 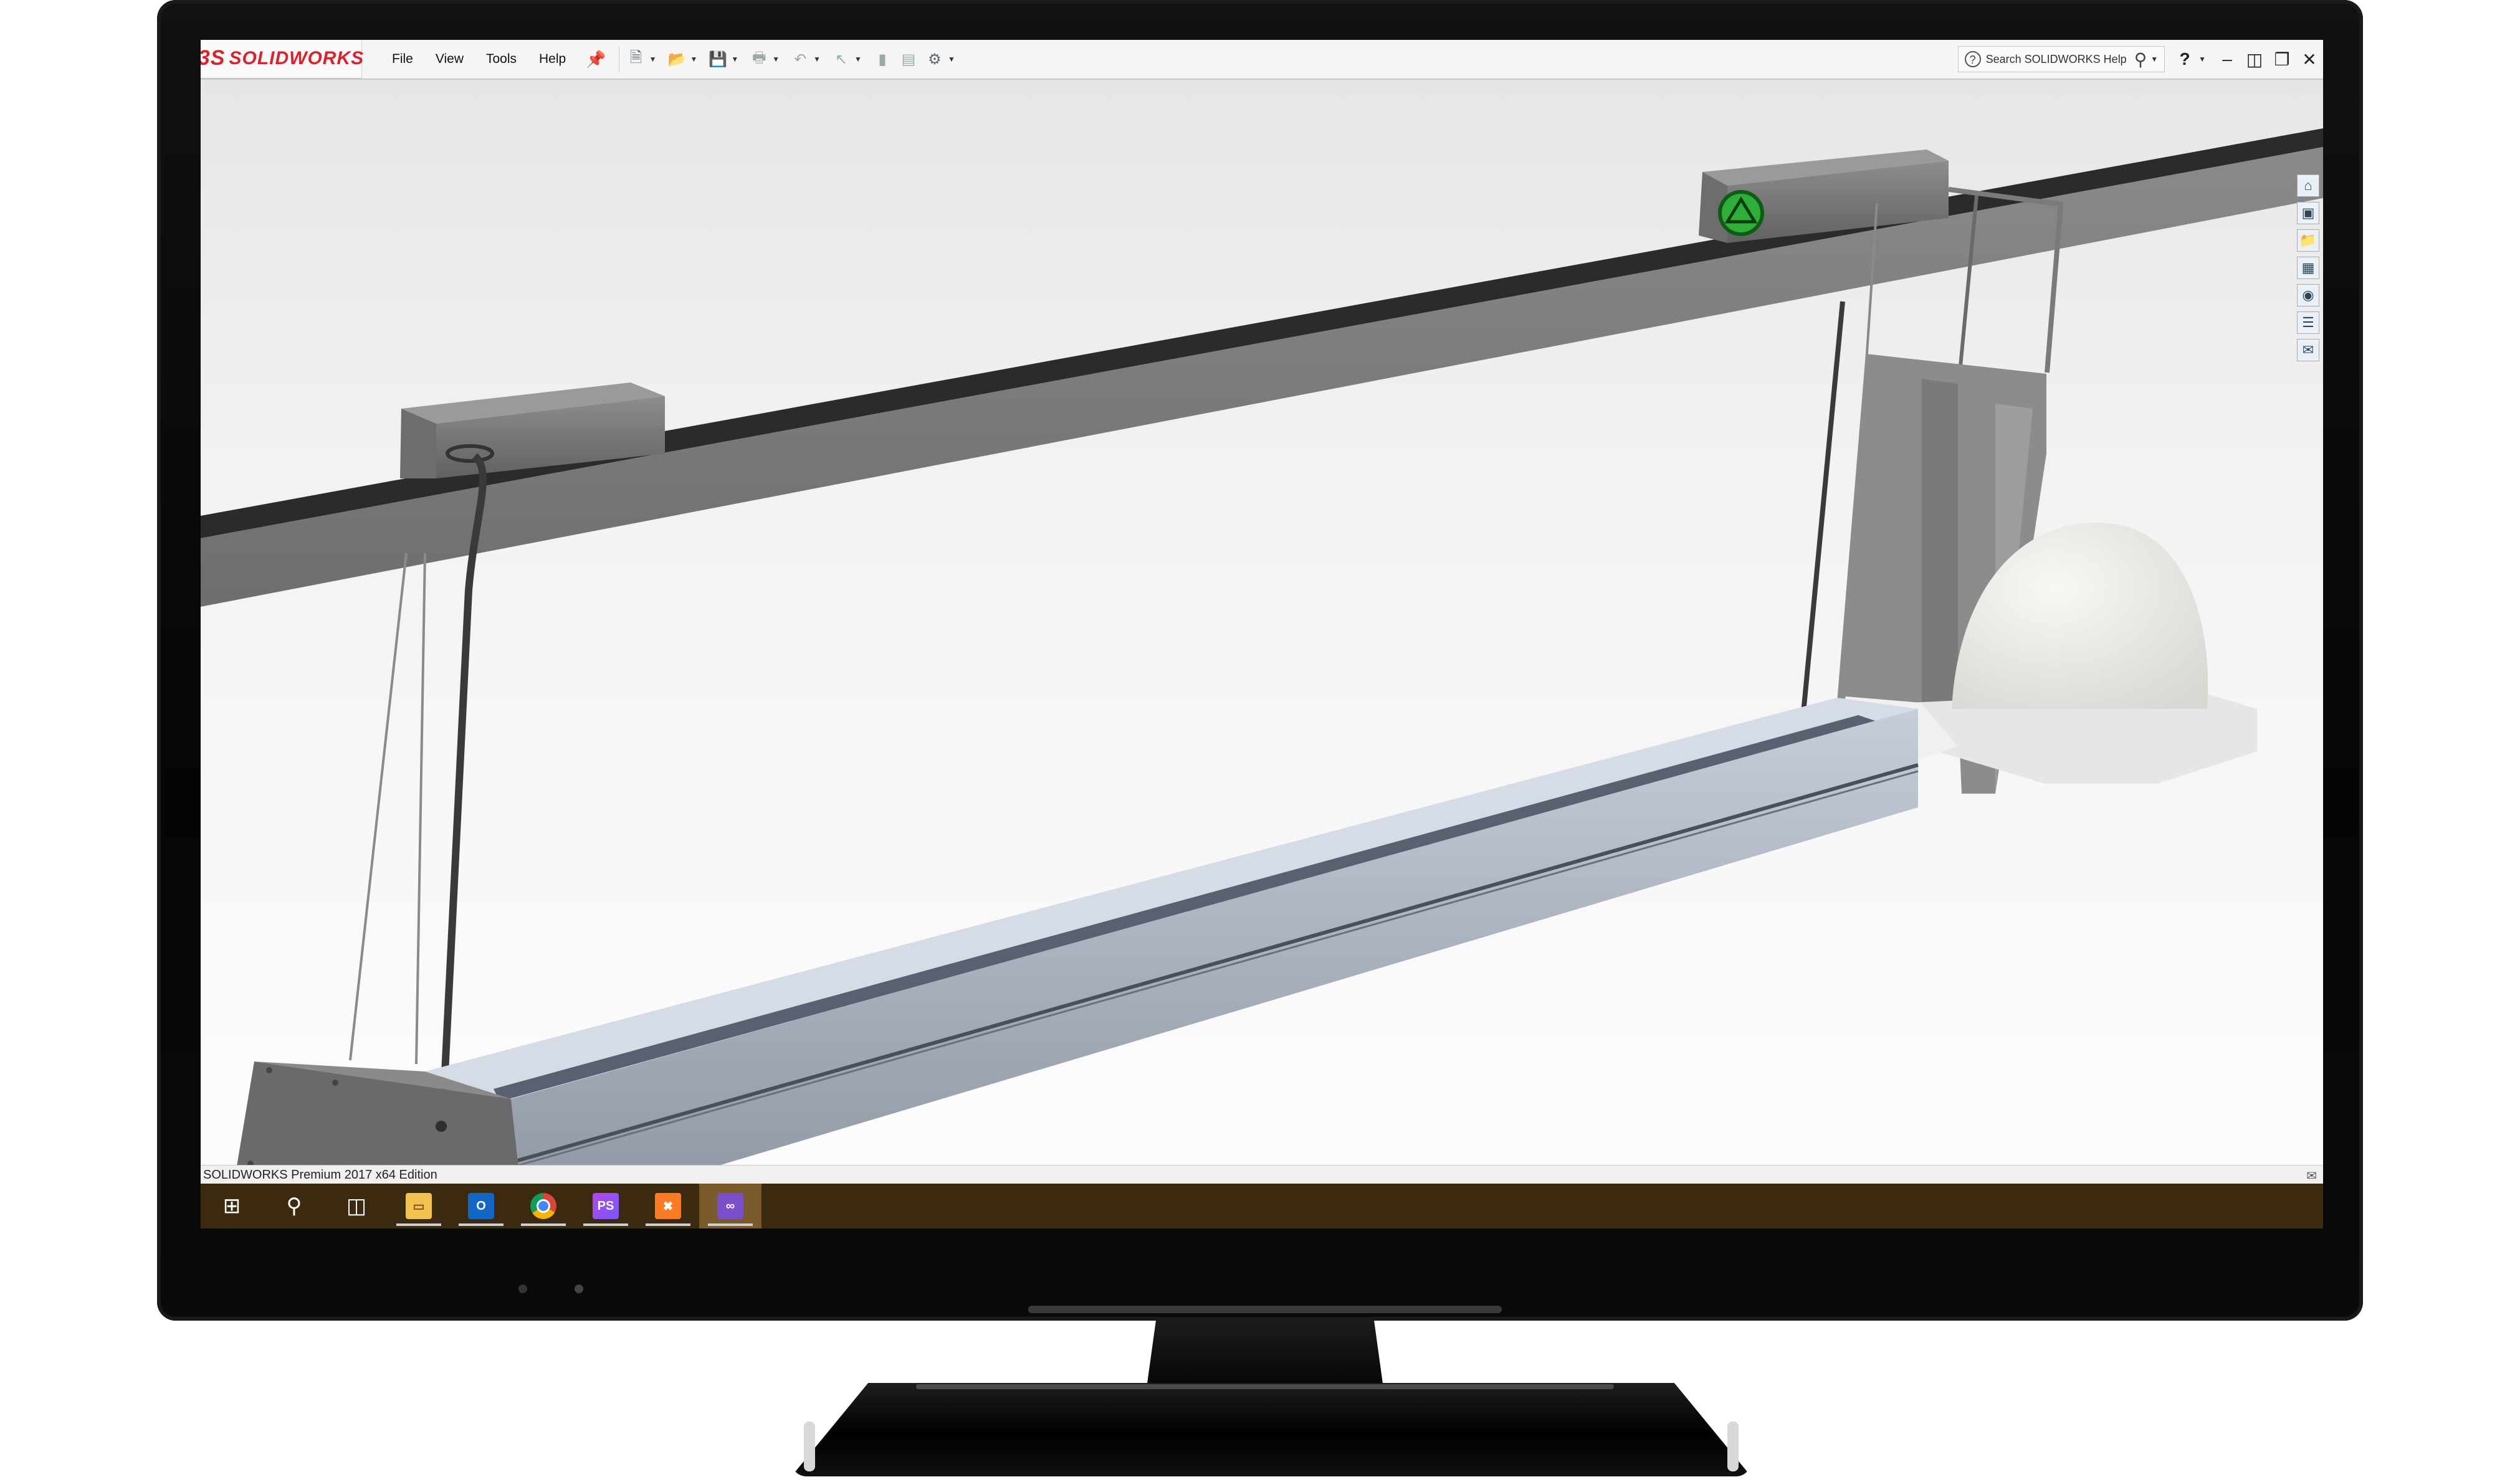 What do you see at coordinates (2227, 59) in the screenshot?
I see `minimize-icon: –` at bounding box center [2227, 59].